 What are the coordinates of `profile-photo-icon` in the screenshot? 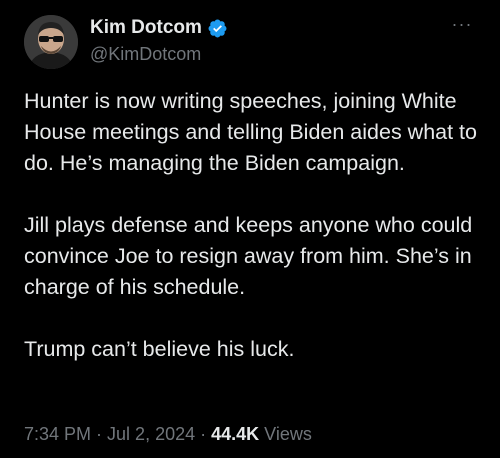 It's located at (51, 42).